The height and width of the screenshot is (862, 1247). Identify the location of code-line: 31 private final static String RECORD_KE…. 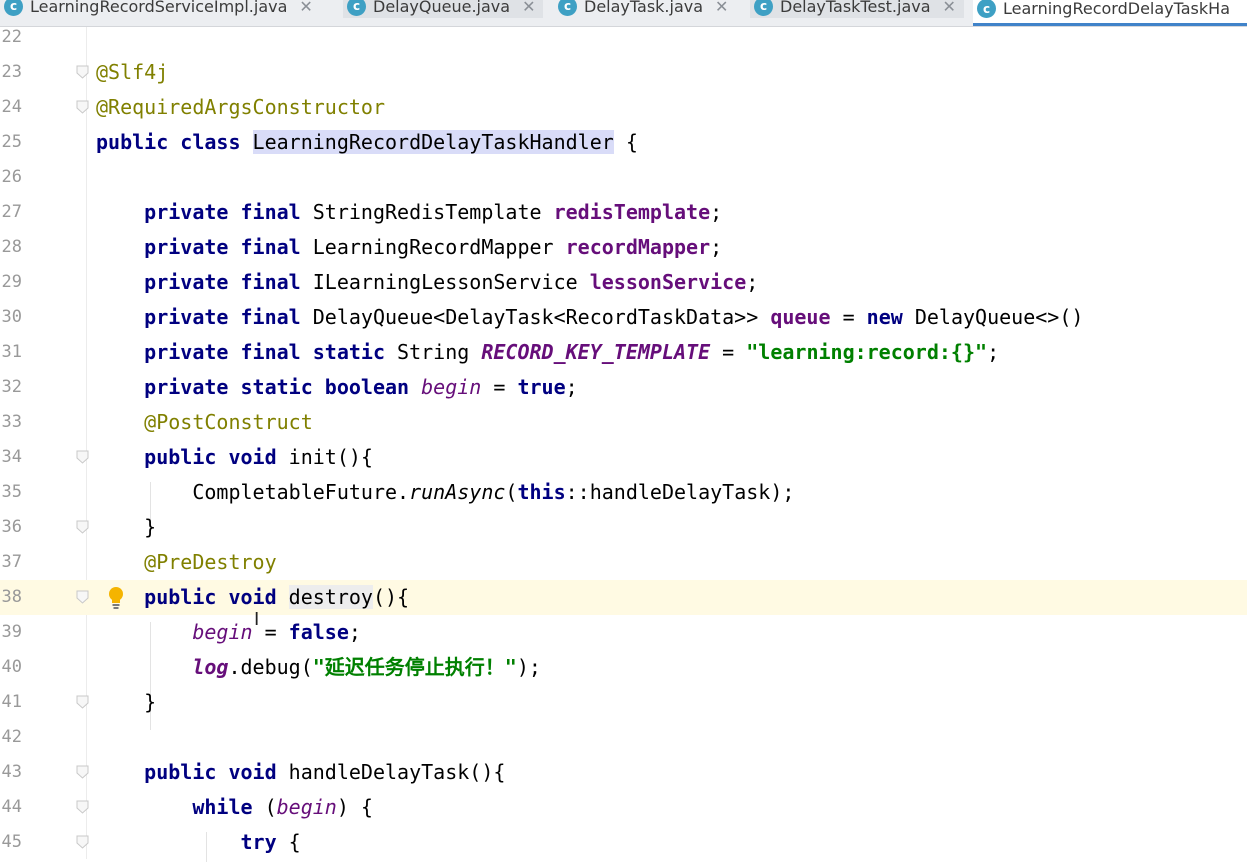
(623, 352).